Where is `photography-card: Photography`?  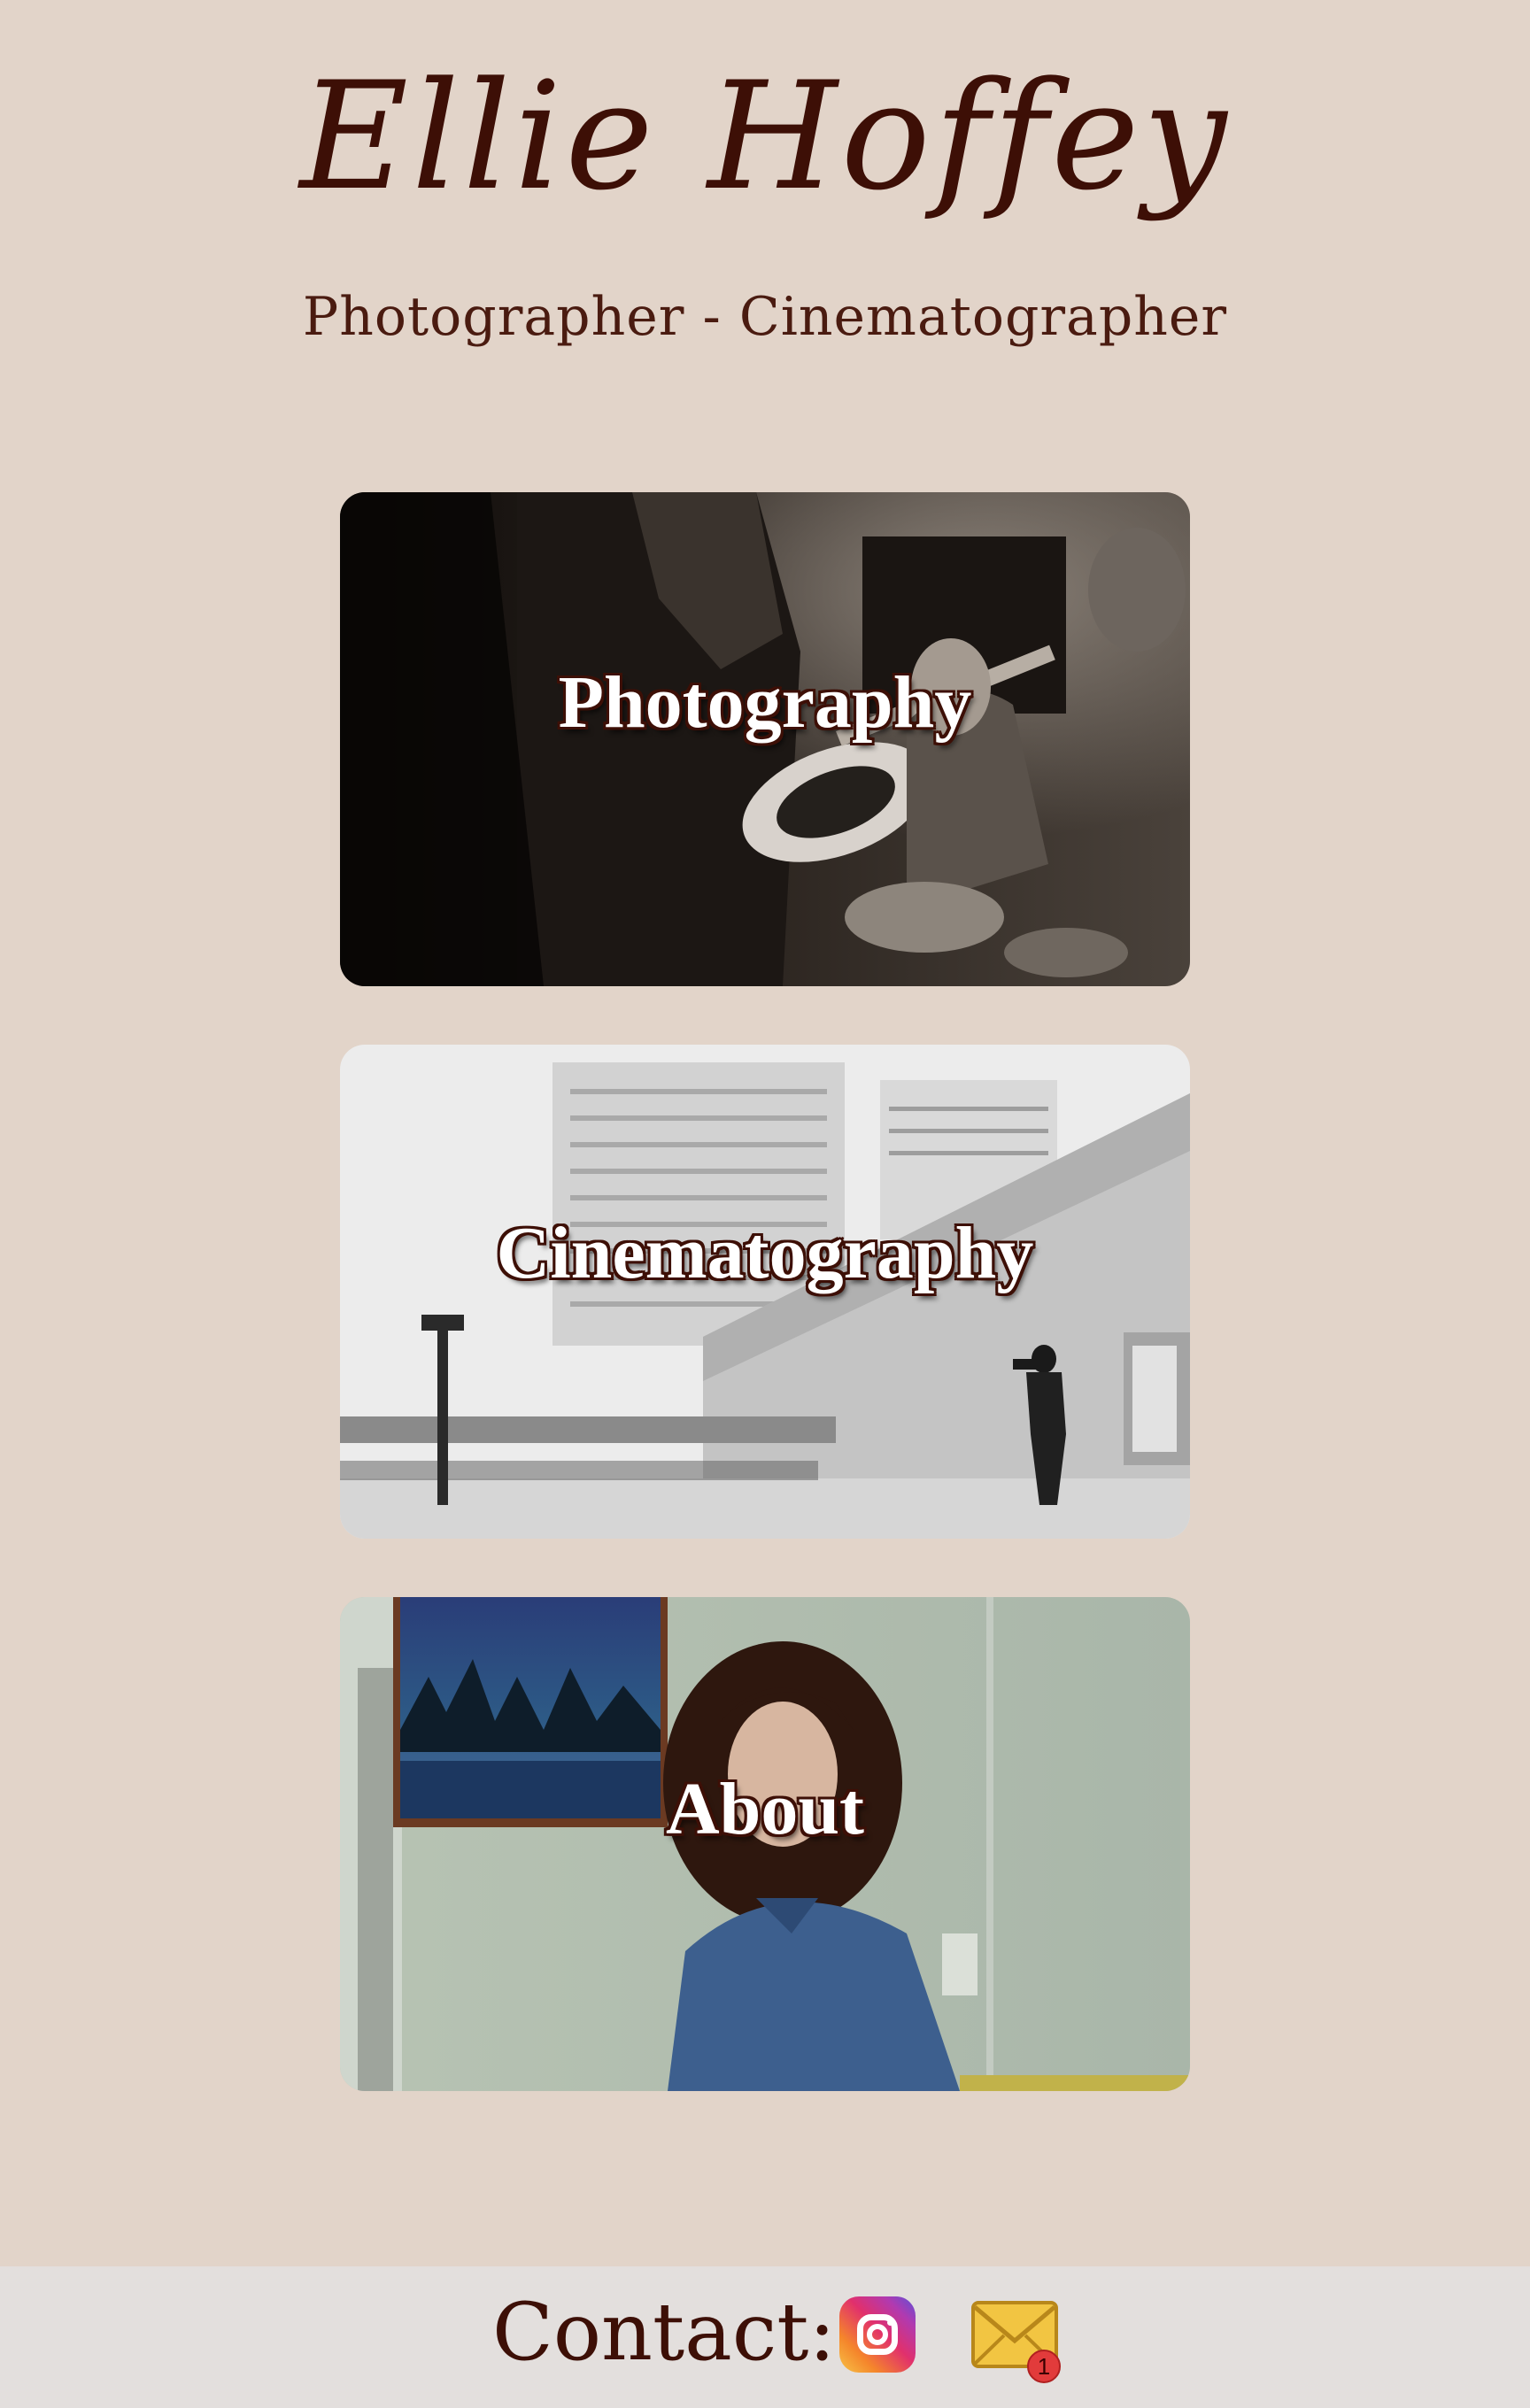
photography-card: Photography is located at coordinates (765, 739).